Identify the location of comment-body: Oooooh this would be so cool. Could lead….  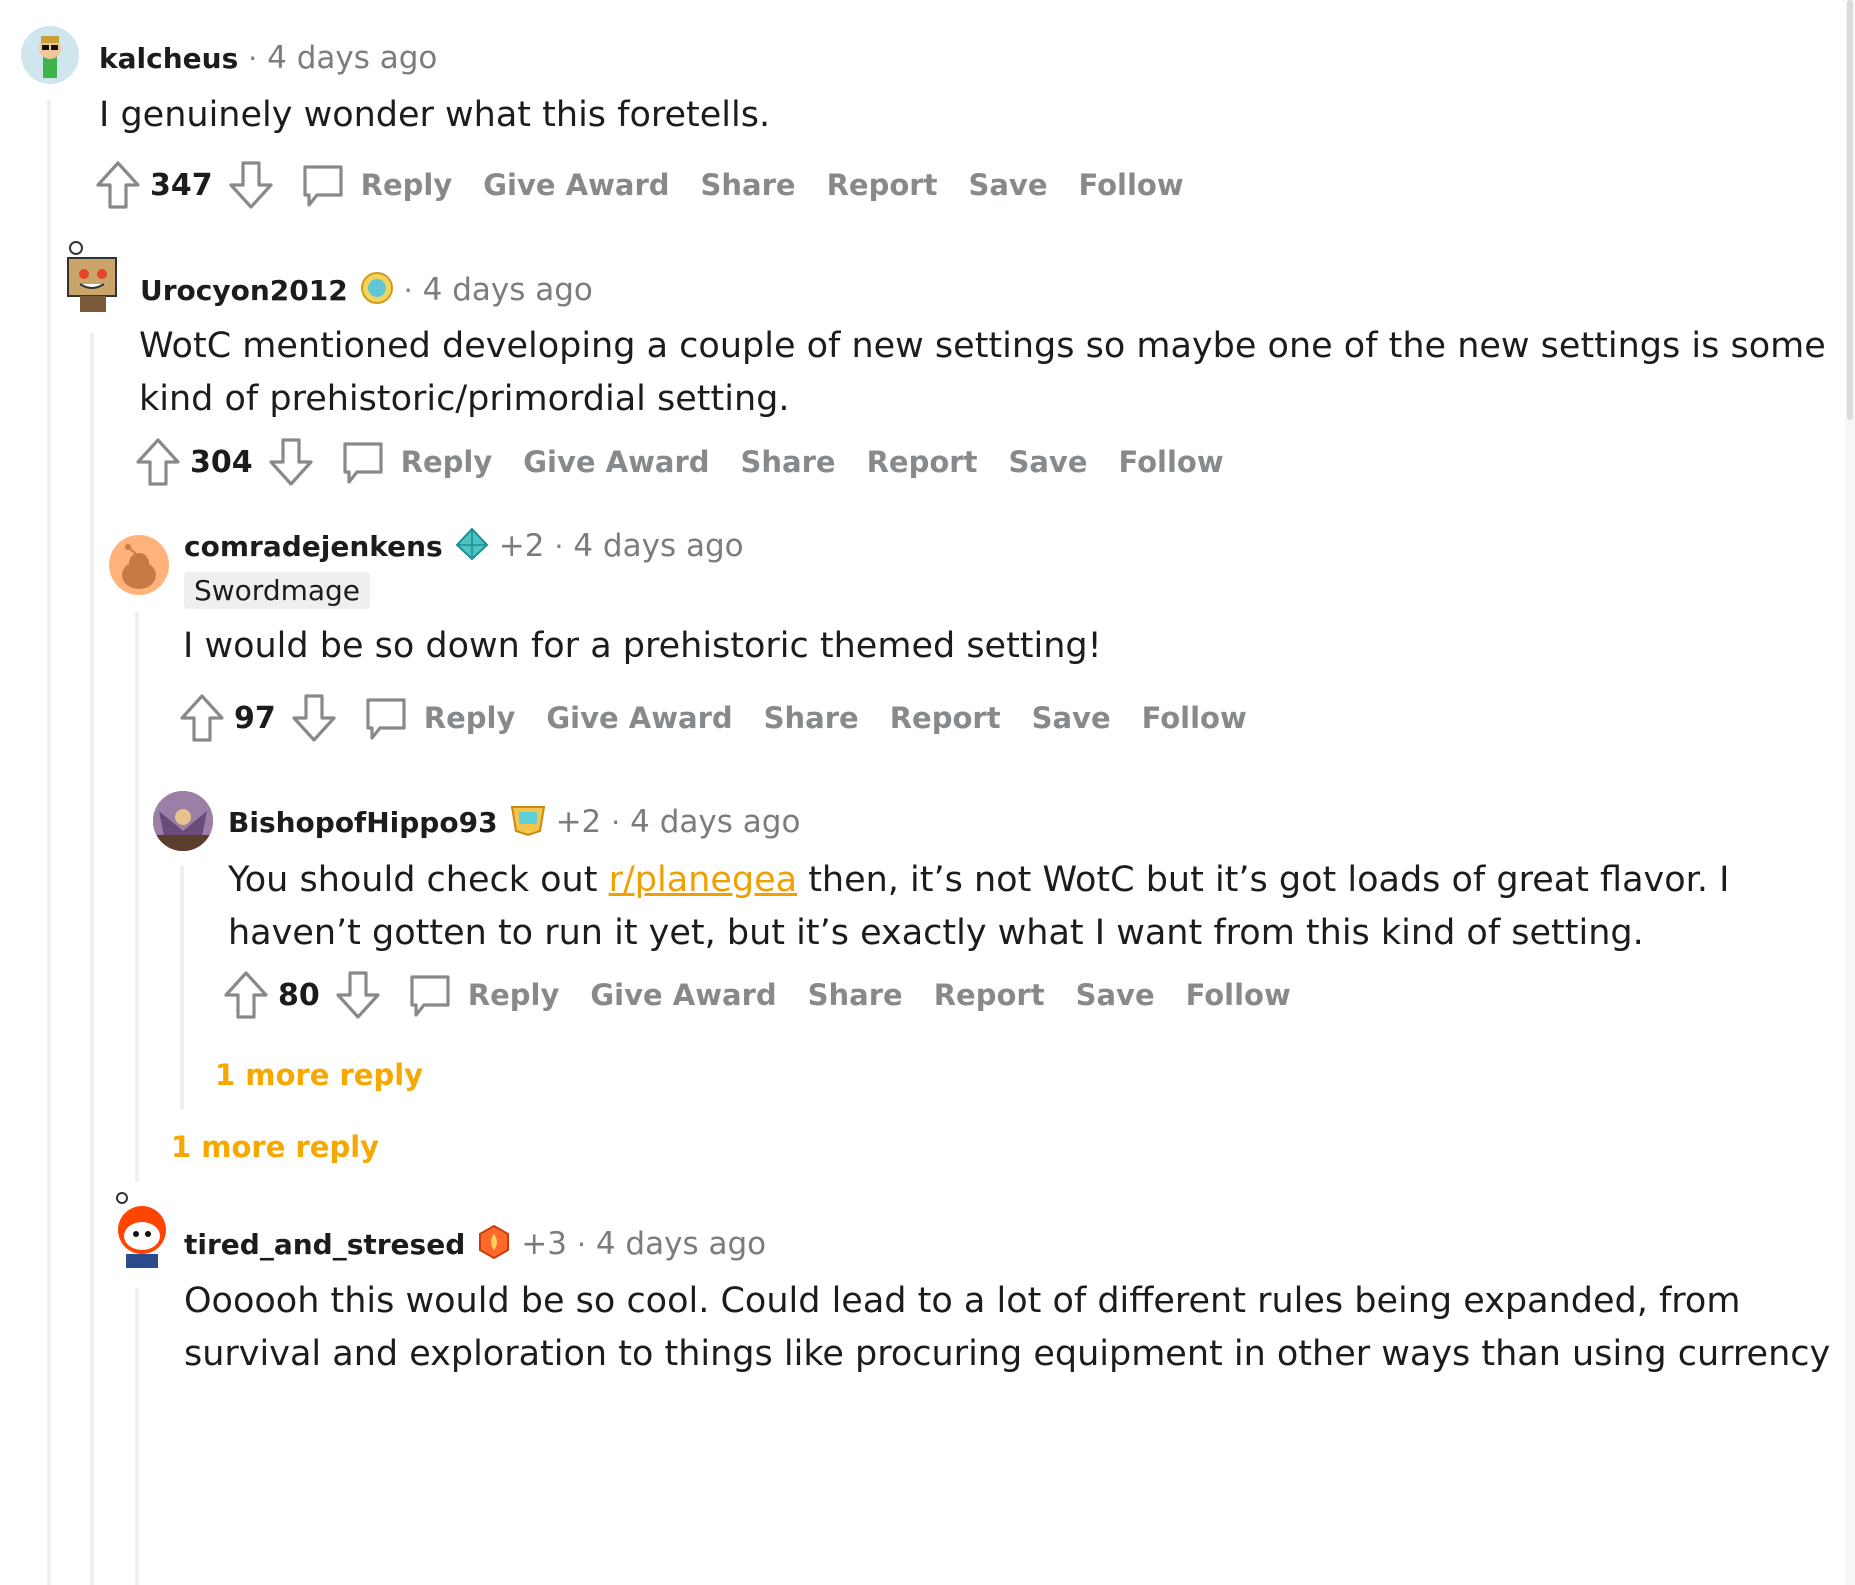
(1007, 1328).